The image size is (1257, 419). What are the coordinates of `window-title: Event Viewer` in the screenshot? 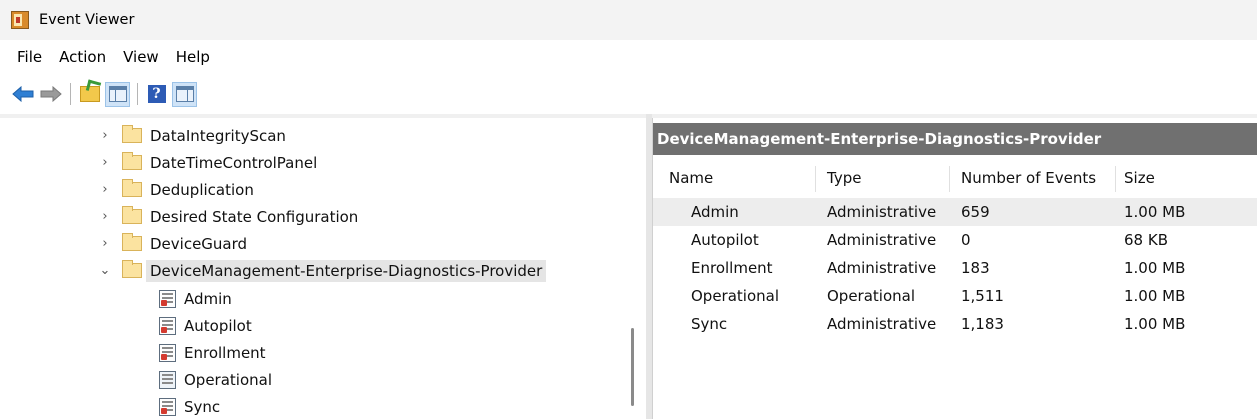 It's located at (87, 20).